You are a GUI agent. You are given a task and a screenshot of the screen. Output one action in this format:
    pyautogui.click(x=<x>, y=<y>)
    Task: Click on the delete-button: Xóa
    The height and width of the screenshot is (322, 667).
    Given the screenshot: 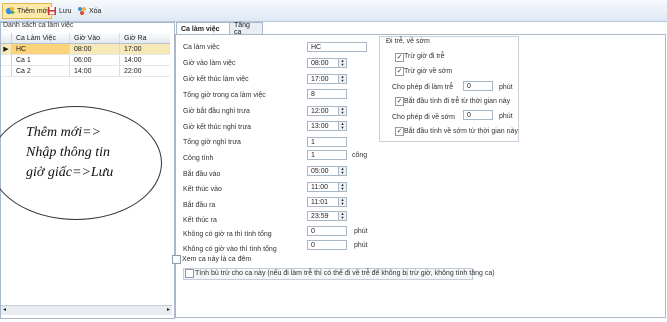 What is the action you would take?
    pyautogui.click(x=89, y=11)
    